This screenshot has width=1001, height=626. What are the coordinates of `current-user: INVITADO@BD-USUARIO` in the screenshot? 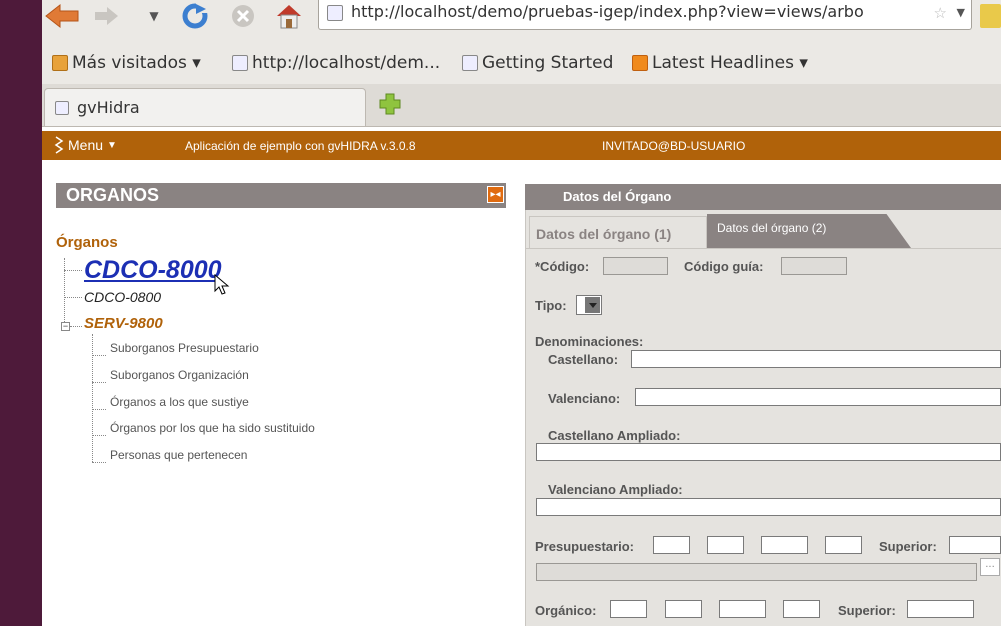 It's located at (674, 146).